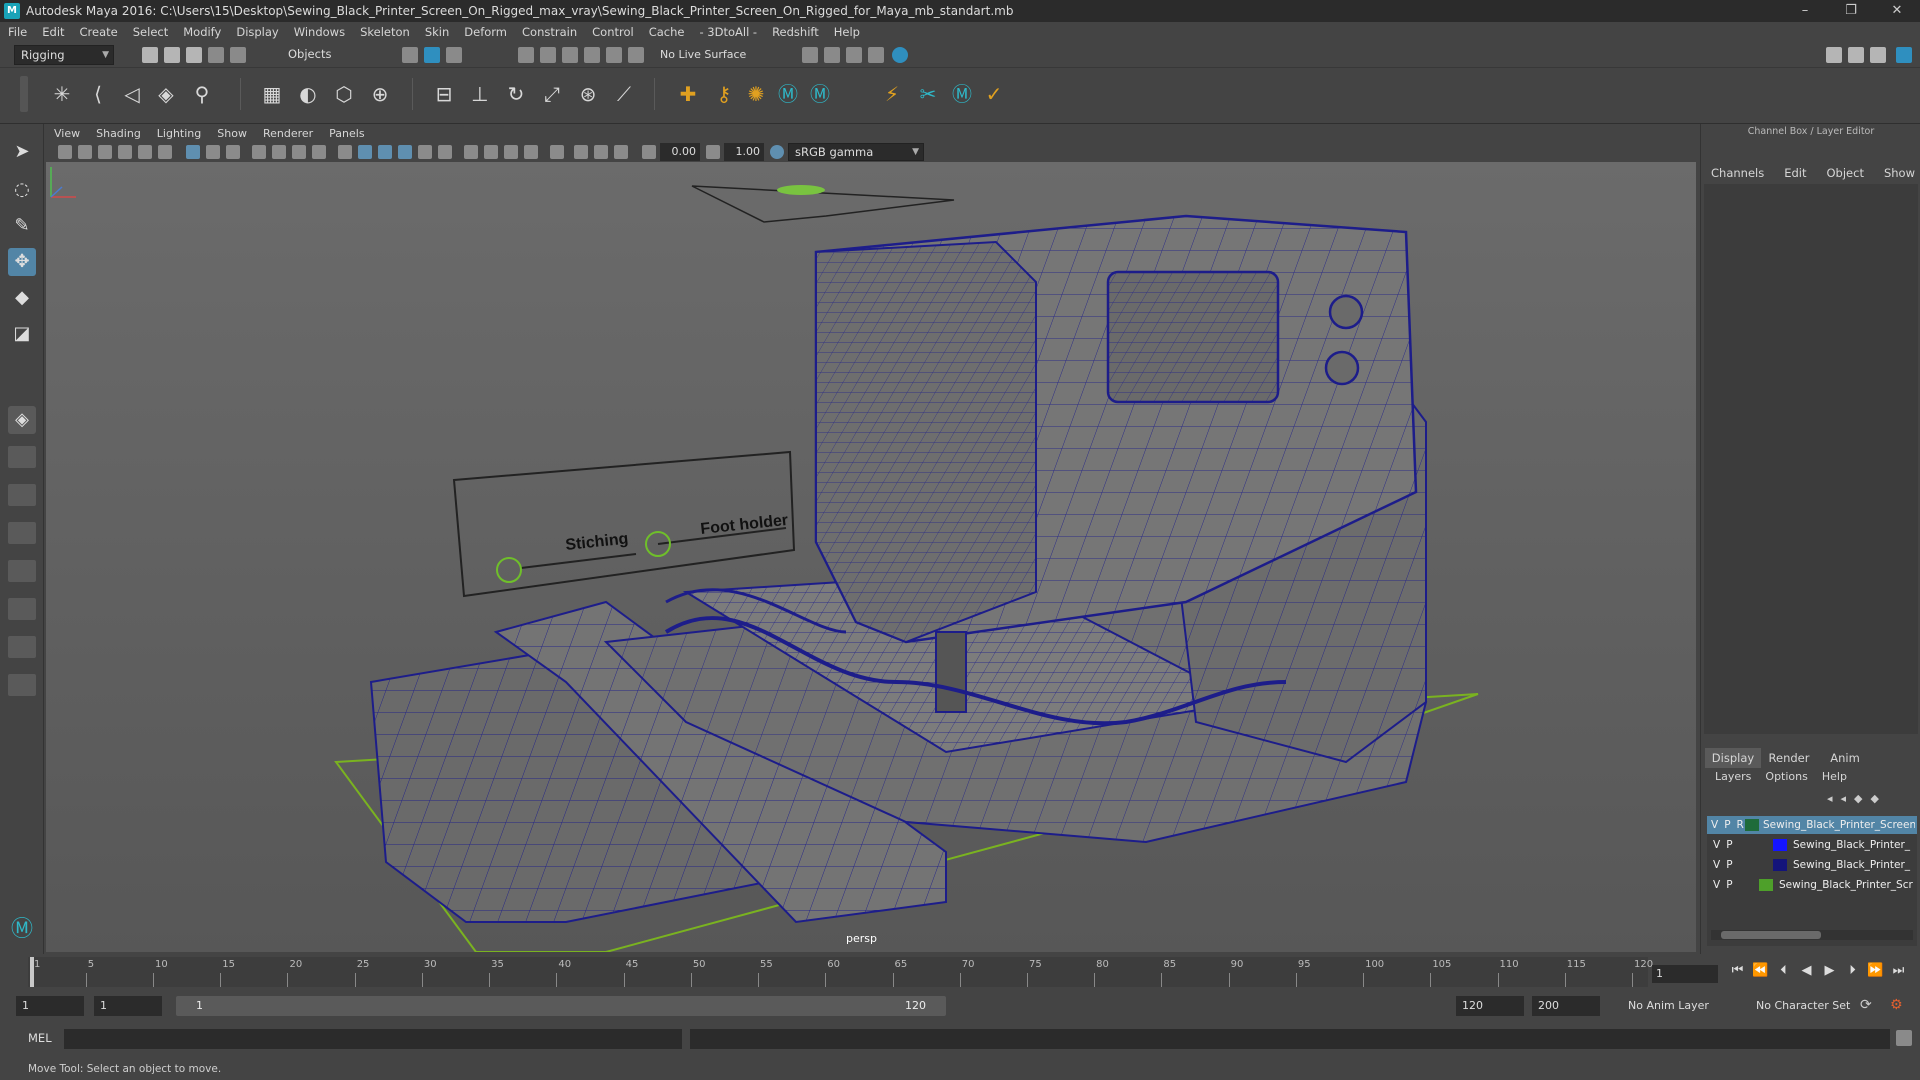  What do you see at coordinates (756, 94) in the screenshot?
I see `hik-icon: ✺` at bounding box center [756, 94].